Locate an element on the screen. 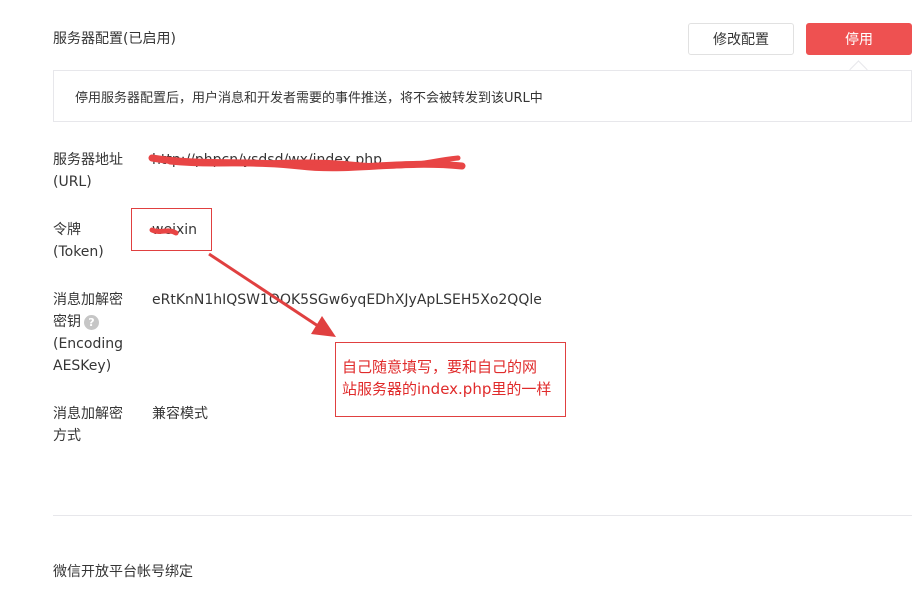 Image resolution: width=922 pixels, height=609 pixels. help-icon: ? is located at coordinates (91, 322).